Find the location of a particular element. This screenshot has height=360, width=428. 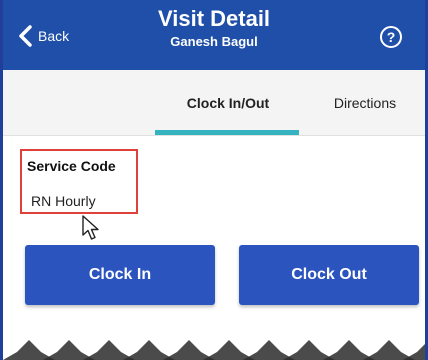

back-button: Back is located at coordinates (43, 36).